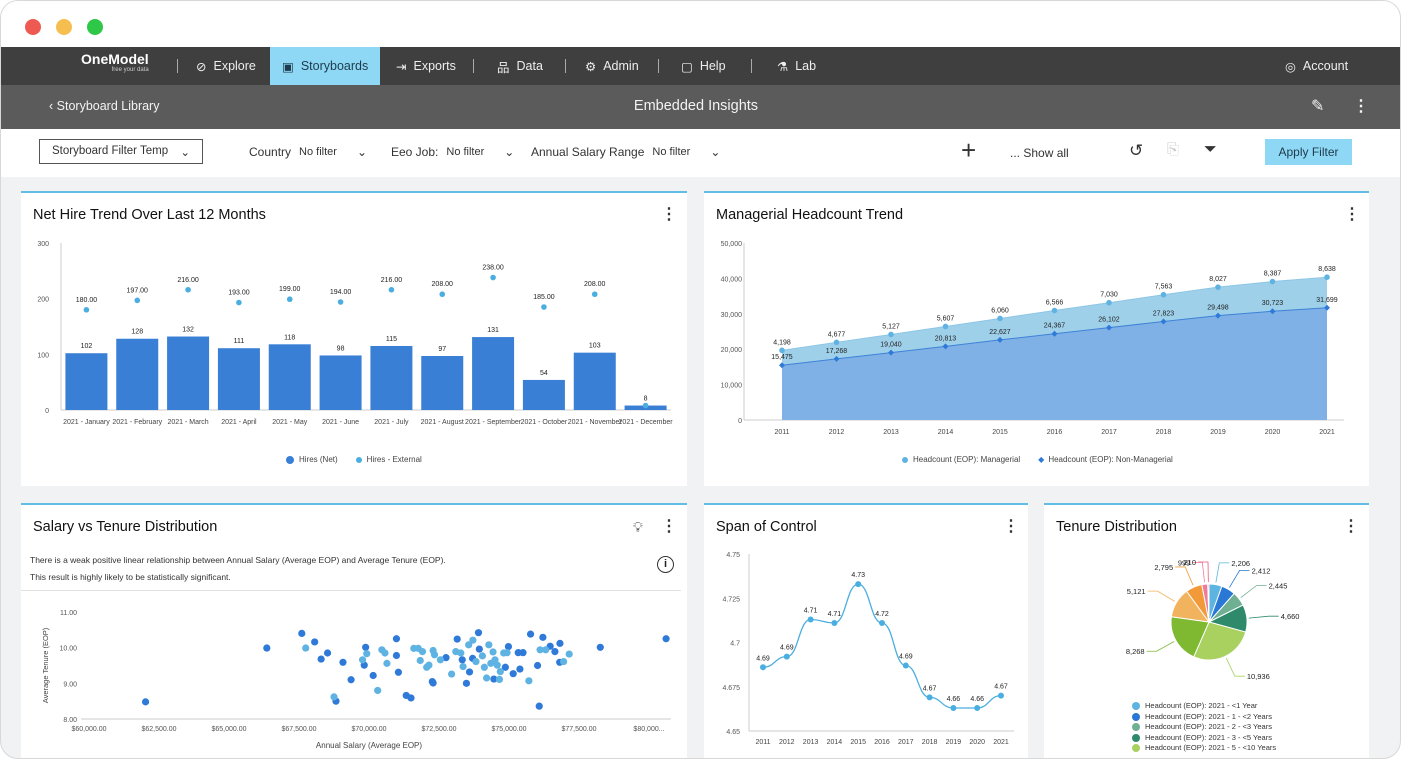 This screenshot has height=759, width=1401. I want to click on legend-item: Hires (Net), so click(312, 459).